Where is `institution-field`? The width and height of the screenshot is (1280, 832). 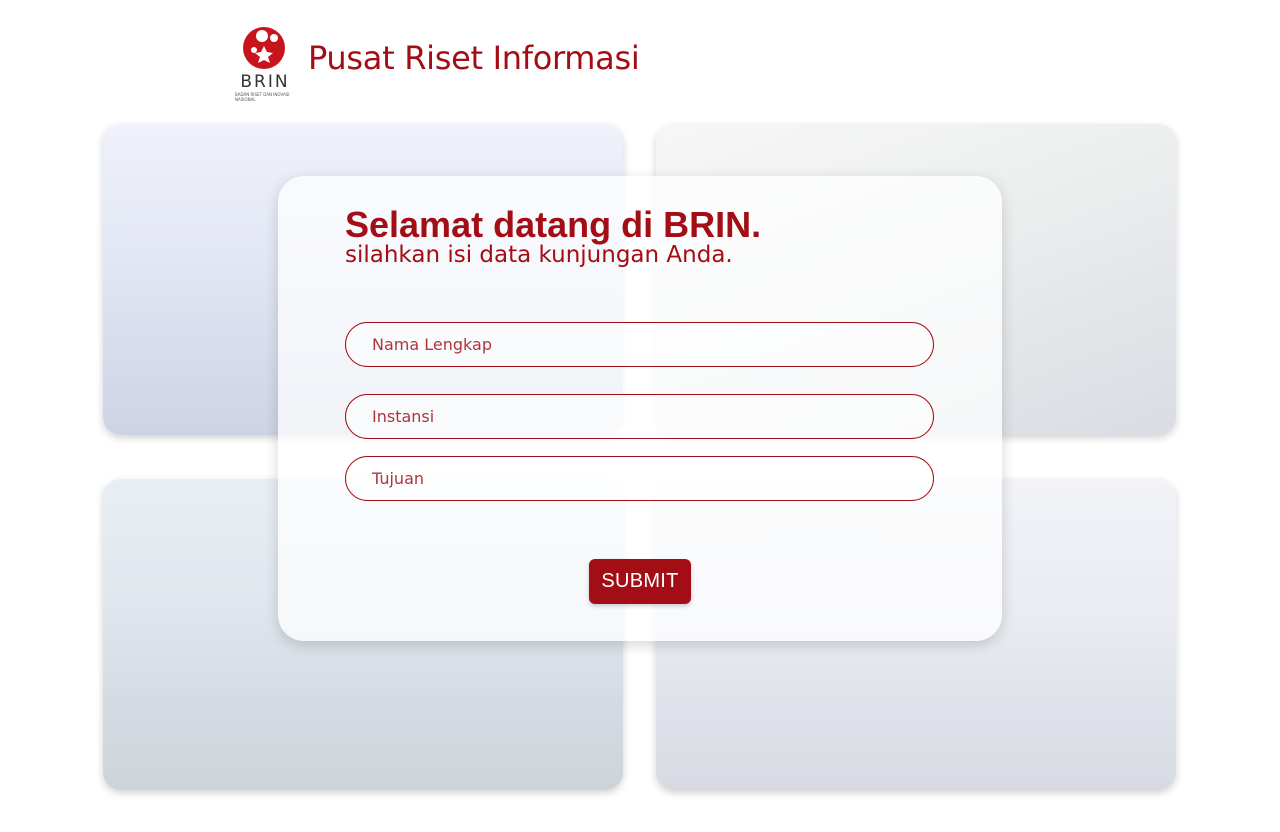 institution-field is located at coordinates (639, 416).